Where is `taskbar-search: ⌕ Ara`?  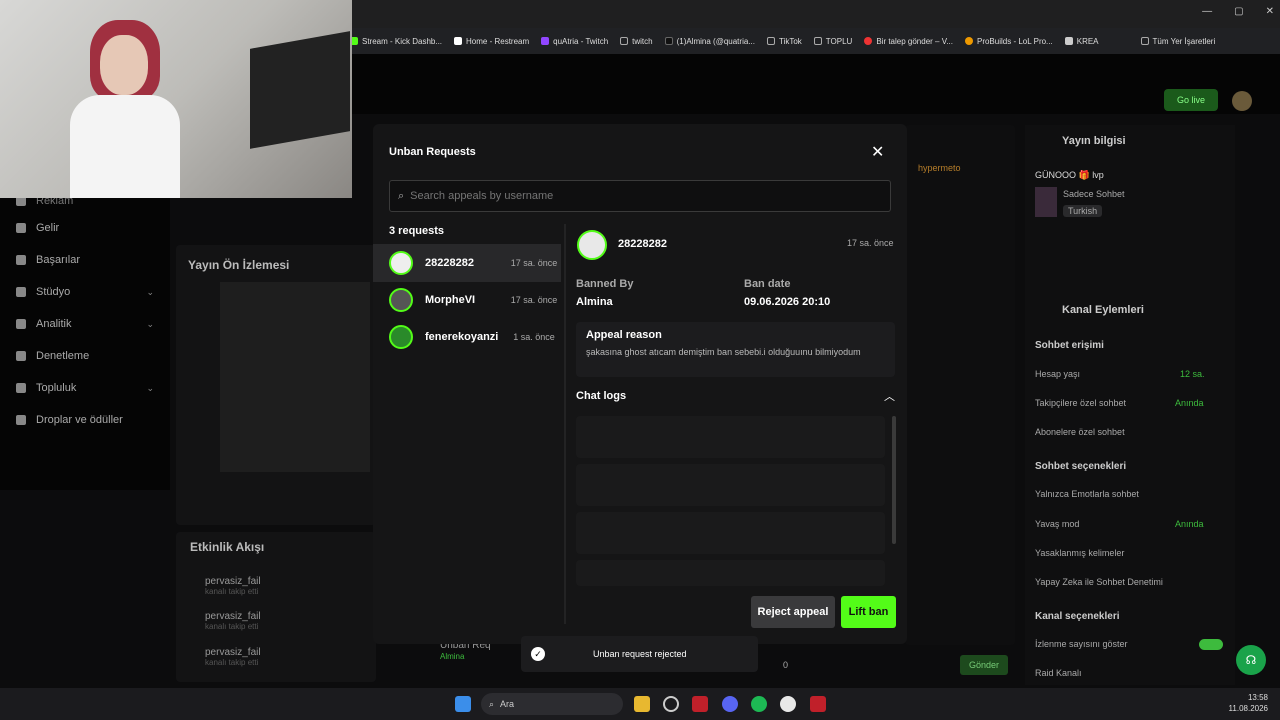 taskbar-search: ⌕ Ara is located at coordinates (552, 704).